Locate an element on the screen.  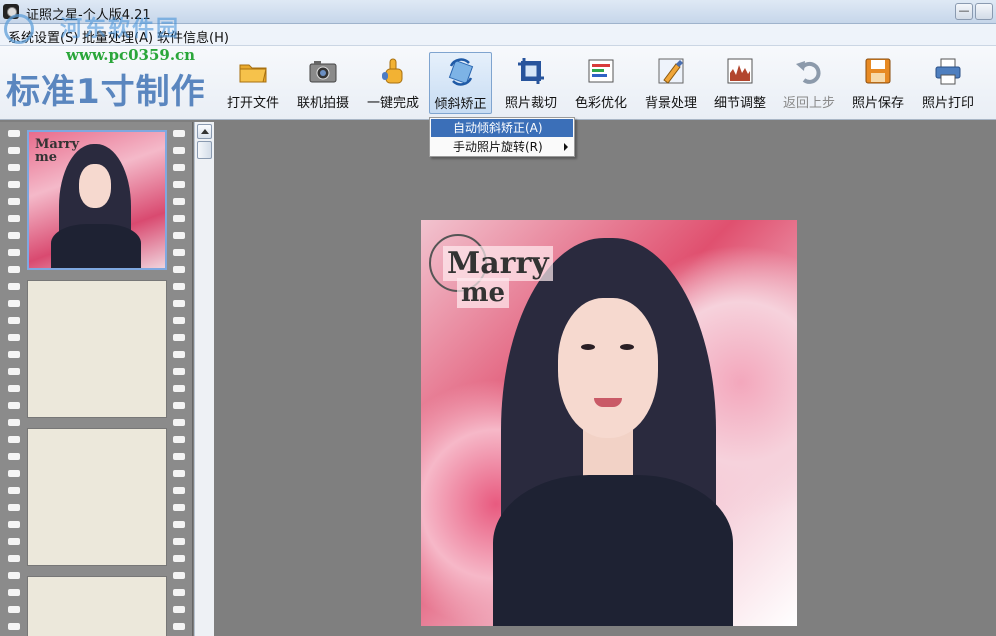
photo-print-label: 照片打印 is located at coordinates (947, 103).